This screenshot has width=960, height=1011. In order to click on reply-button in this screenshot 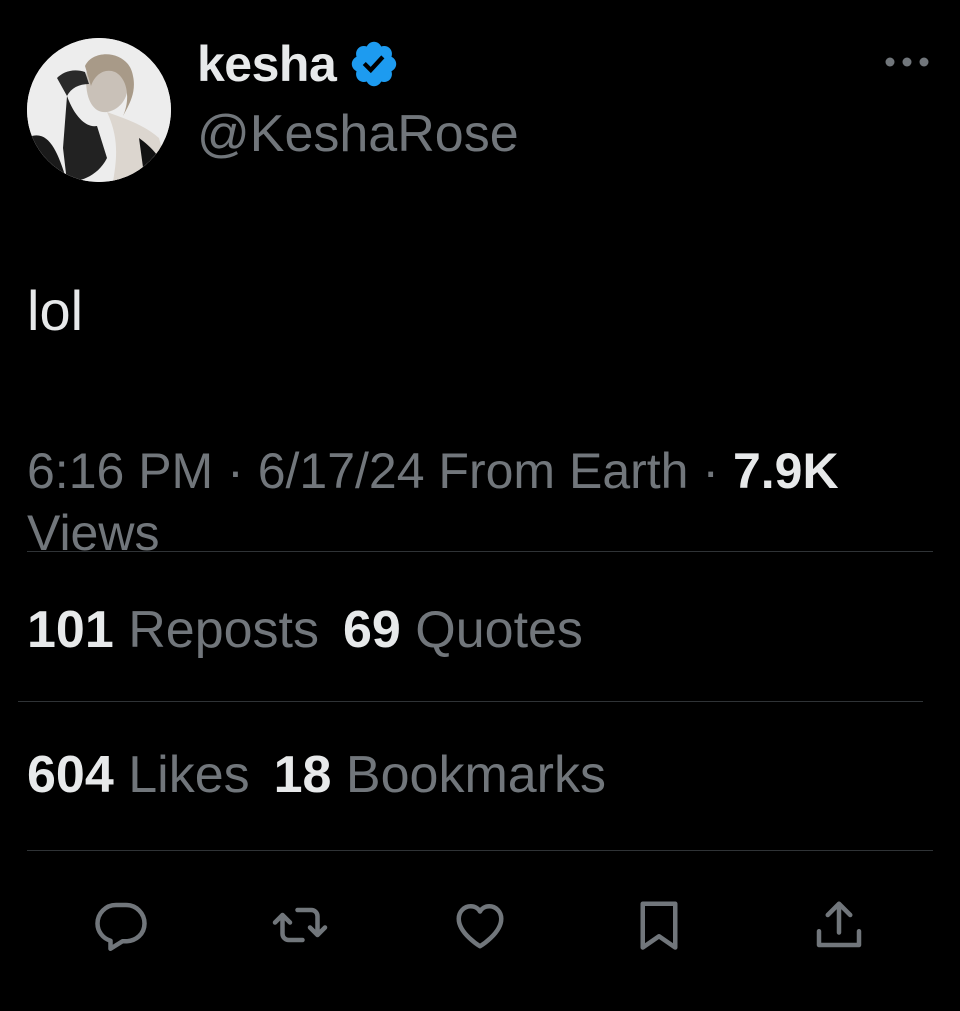, I will do `click(121, 925)`.